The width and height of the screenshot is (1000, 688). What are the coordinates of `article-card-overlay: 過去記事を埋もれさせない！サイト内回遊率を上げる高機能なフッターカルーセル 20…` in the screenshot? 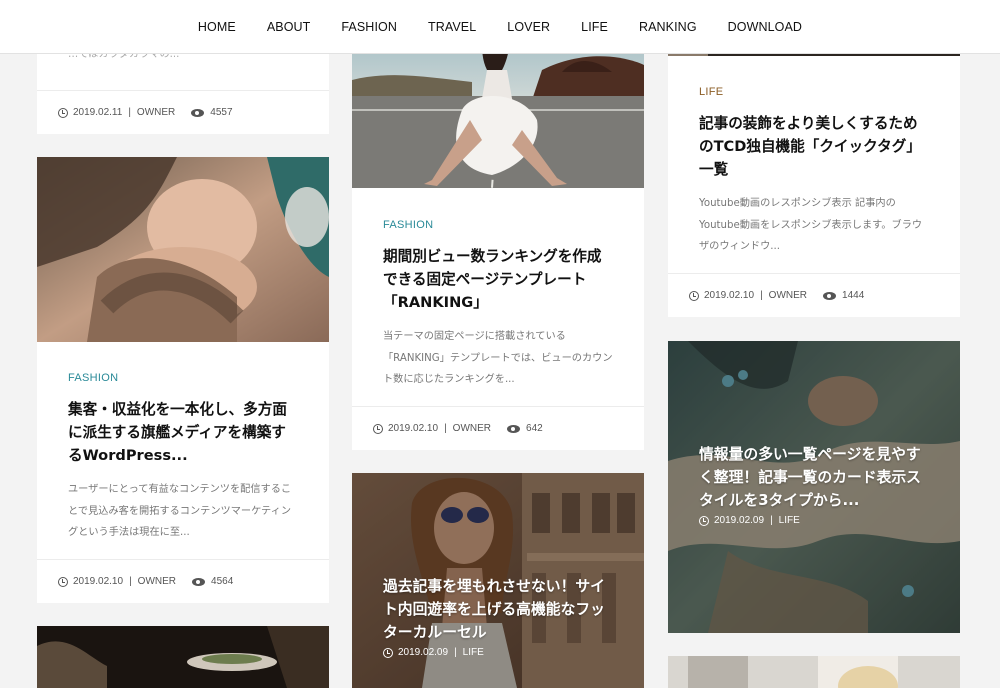 It's located at (498, 580).